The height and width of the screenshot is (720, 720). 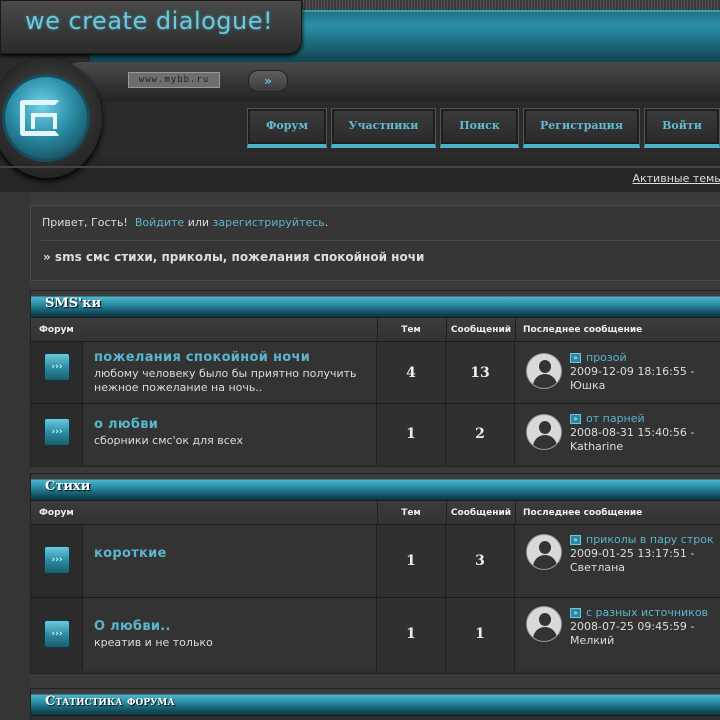 I want to click on active-topics-link: Активные темы, so click(x=676, y=178).